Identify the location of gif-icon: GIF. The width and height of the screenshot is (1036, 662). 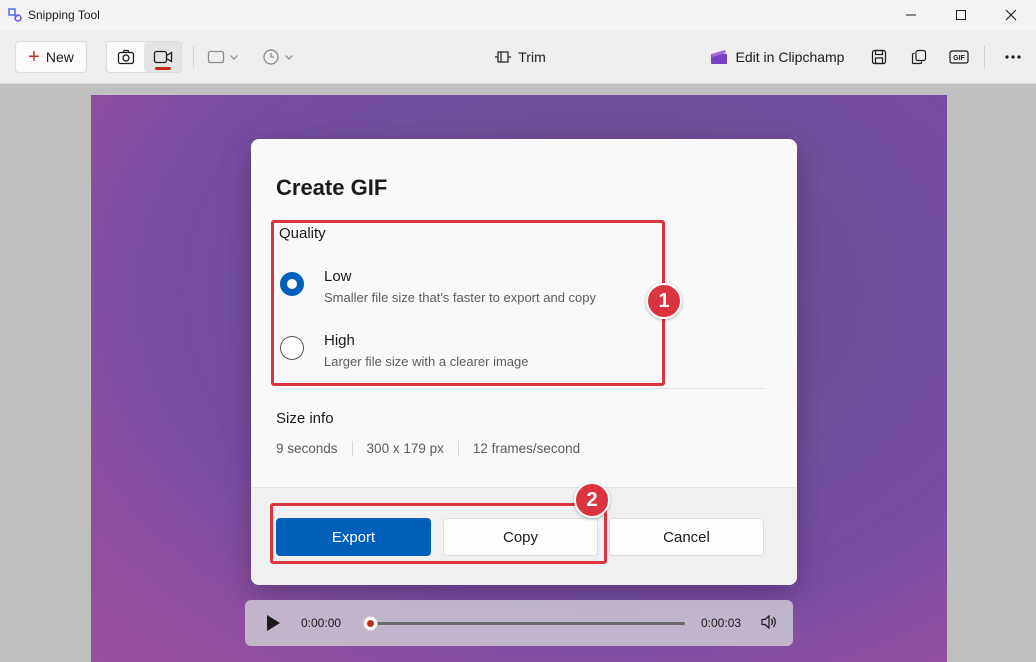
(959, 57).